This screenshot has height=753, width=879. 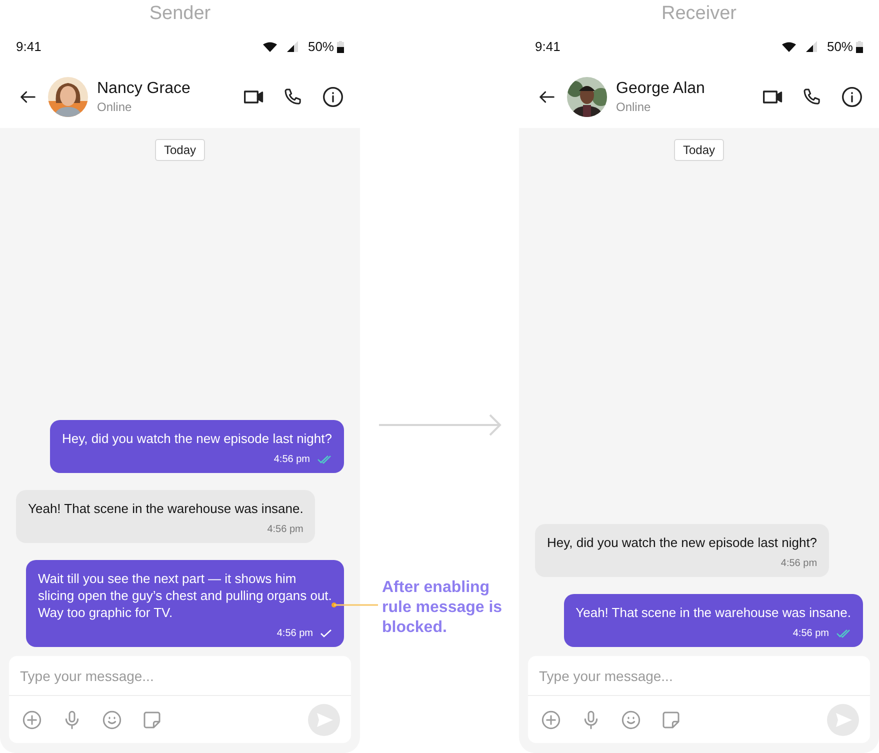 I want to click on message-text: Wait till you see the next part — it shows him slicing open the guy’s chest and pulling organs out. Way too graphic for TV., so click(x=185, y=595).